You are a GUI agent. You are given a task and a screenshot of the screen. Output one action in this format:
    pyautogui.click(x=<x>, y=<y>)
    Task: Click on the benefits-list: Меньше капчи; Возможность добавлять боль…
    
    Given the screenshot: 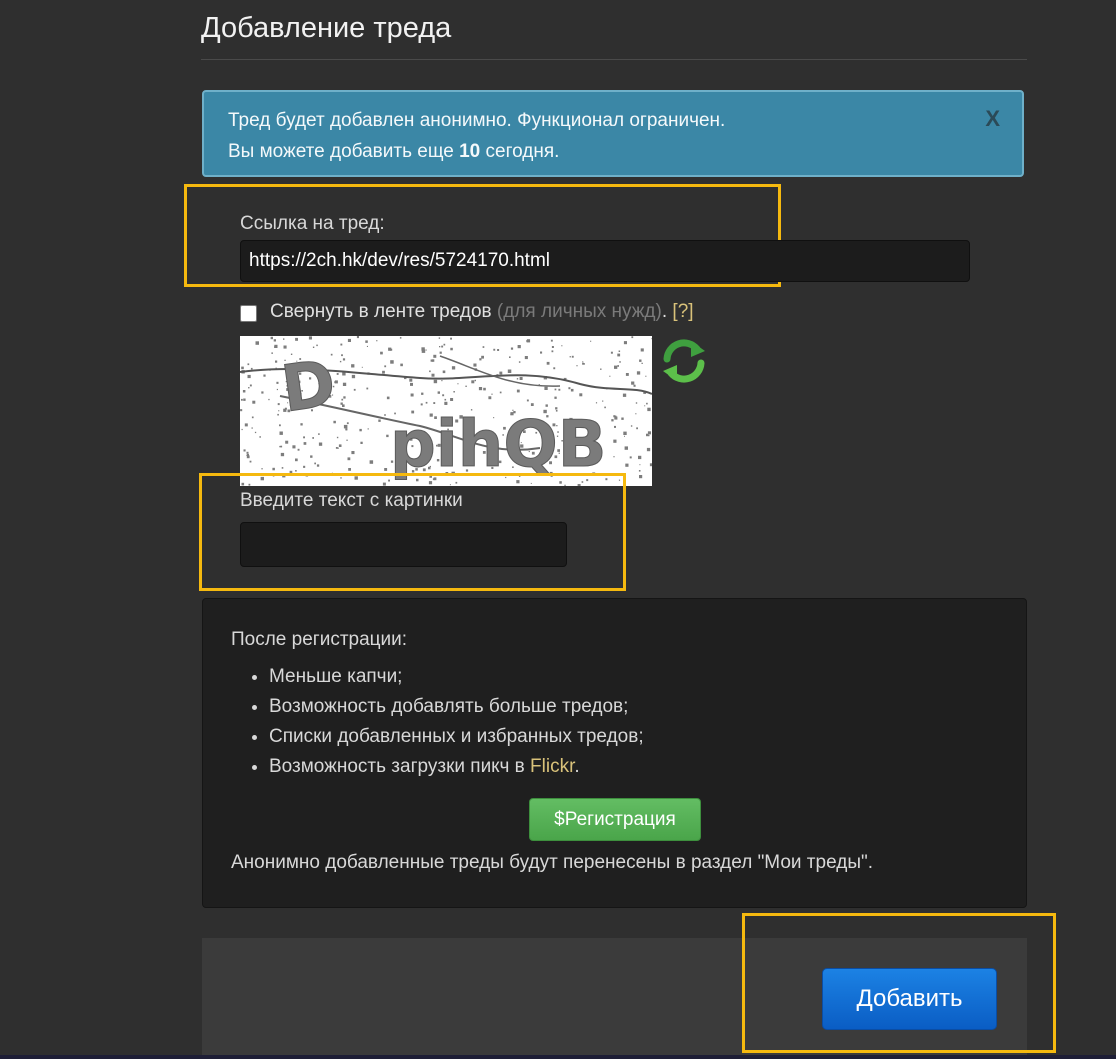 What is the action you would take?
    pyautogui.click(x=437, y=725)
    